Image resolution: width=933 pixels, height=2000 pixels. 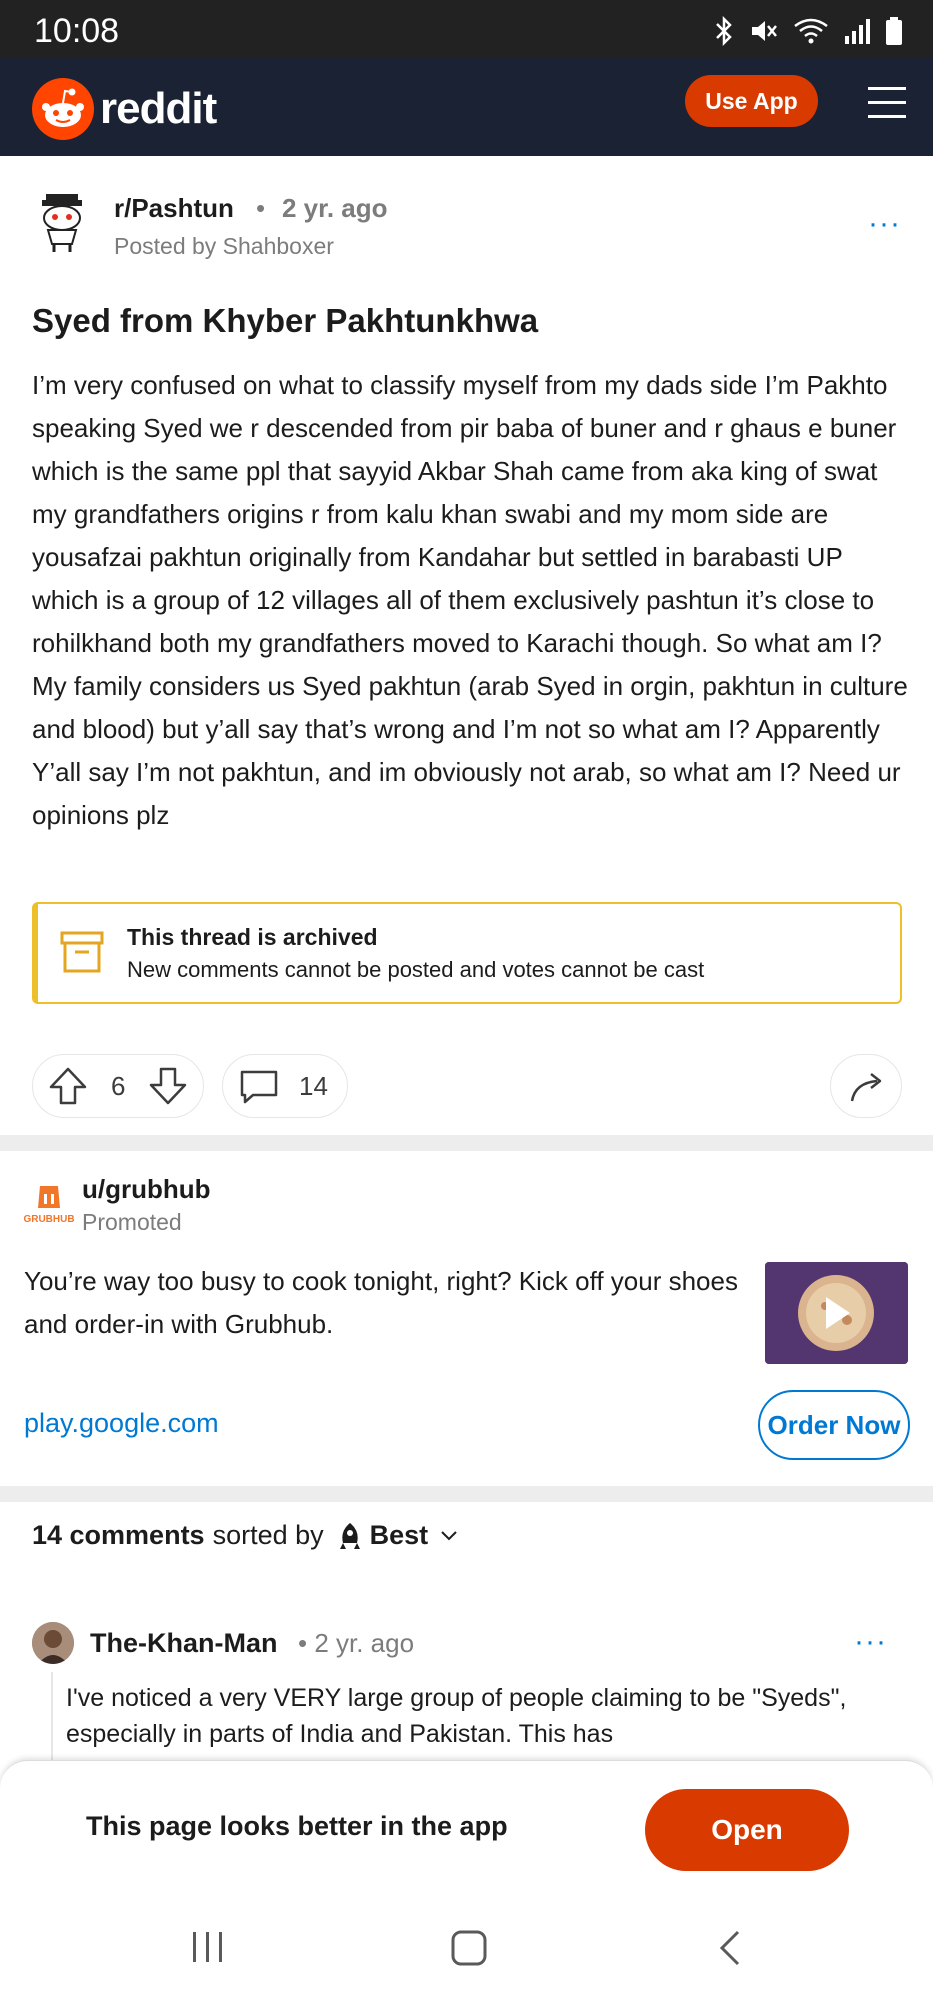 What do you see at coordinates (63, 109) in the screenshot?
I see `reddit-snoo-icon` at bounding box center [63, 109].